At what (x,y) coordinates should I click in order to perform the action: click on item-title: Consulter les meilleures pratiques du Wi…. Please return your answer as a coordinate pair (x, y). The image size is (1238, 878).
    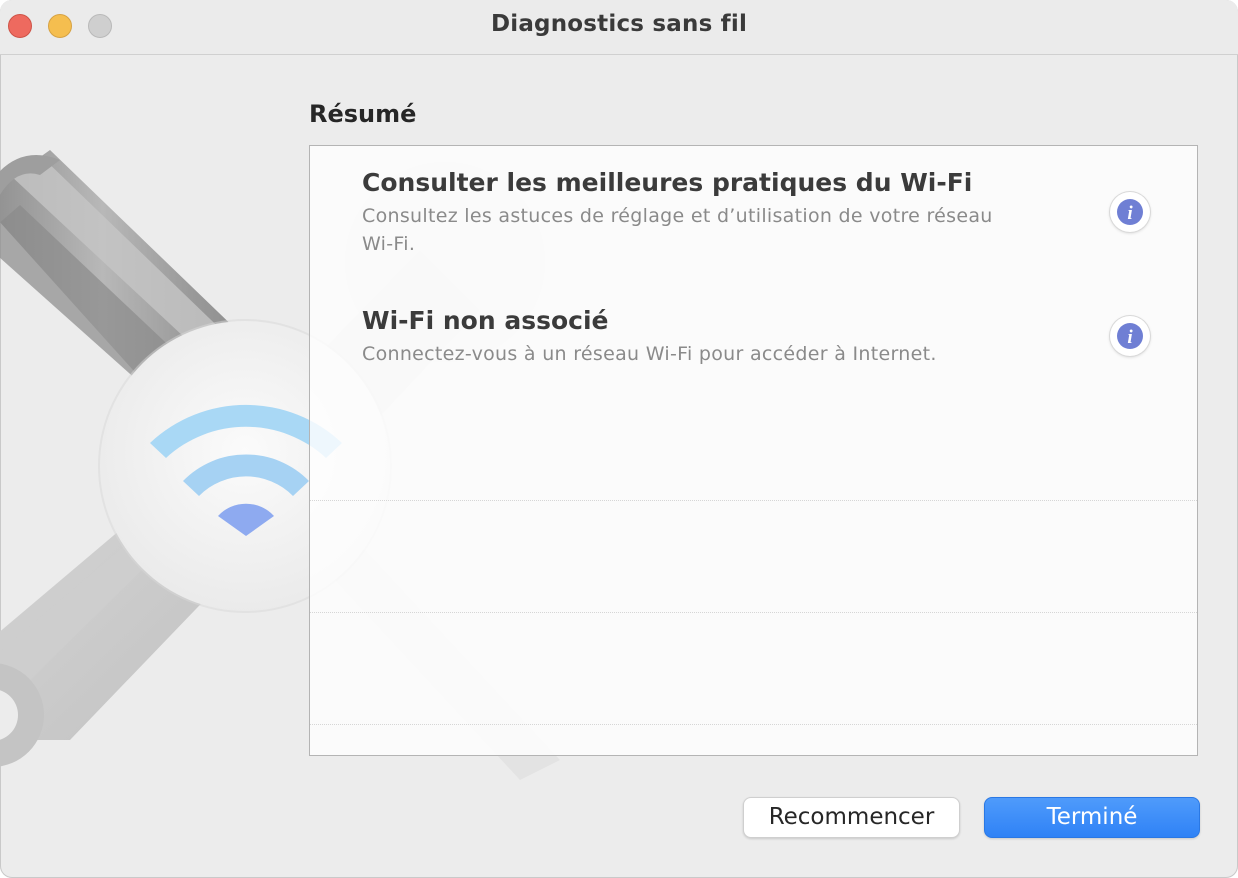
    Looking at the image, I should click on (667, 182).